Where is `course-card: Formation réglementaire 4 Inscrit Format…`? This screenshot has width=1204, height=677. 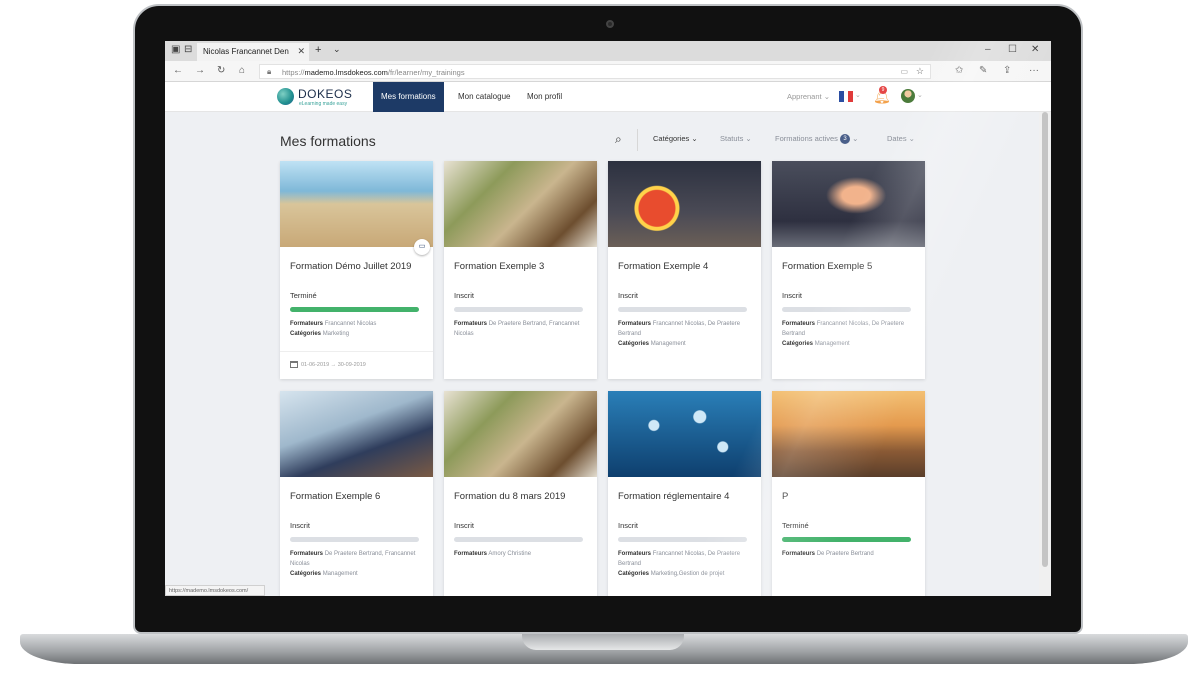 course-card: Formation réglementaire 4 Inscrit Format… is located at coordinates (684, 493).